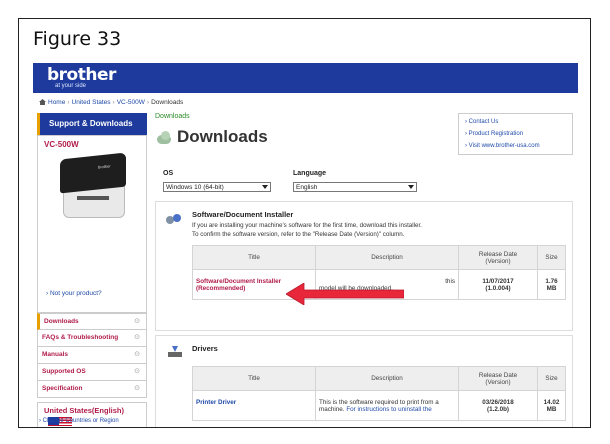  I want to click on product-model: VC-500W, so click(61, 144).